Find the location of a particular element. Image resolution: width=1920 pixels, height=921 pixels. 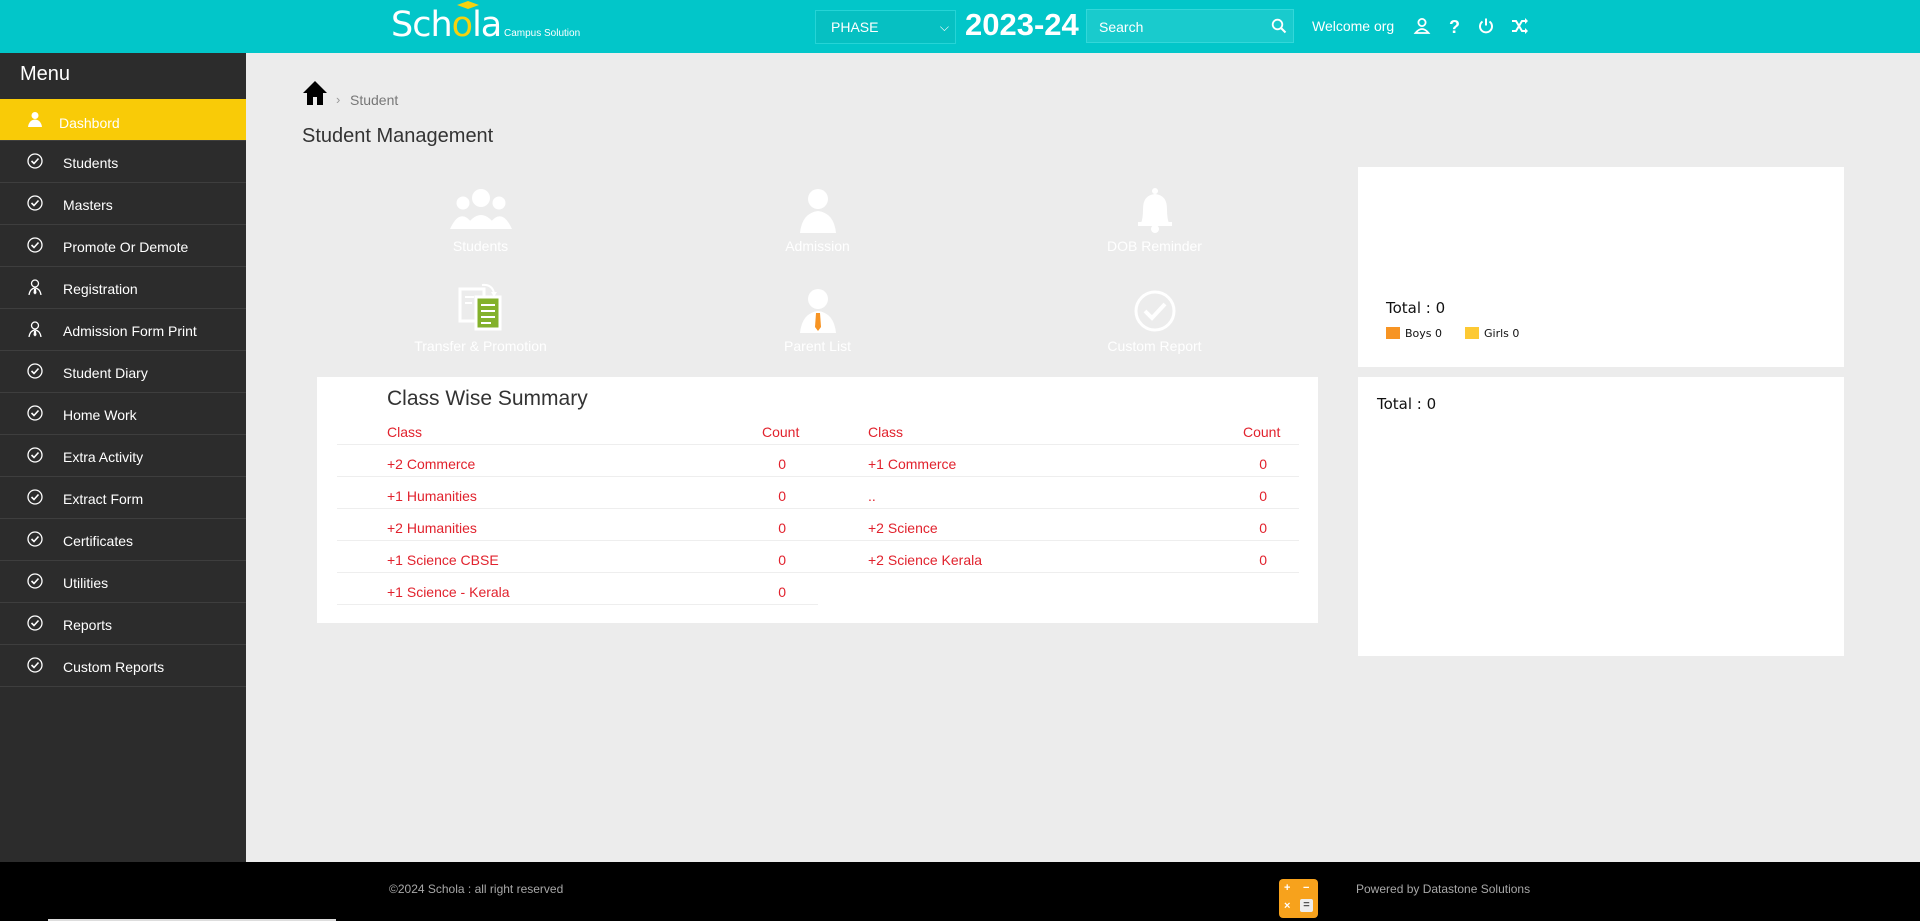

class-name: +1 Science CBSE is located at coordinates (443, 560).